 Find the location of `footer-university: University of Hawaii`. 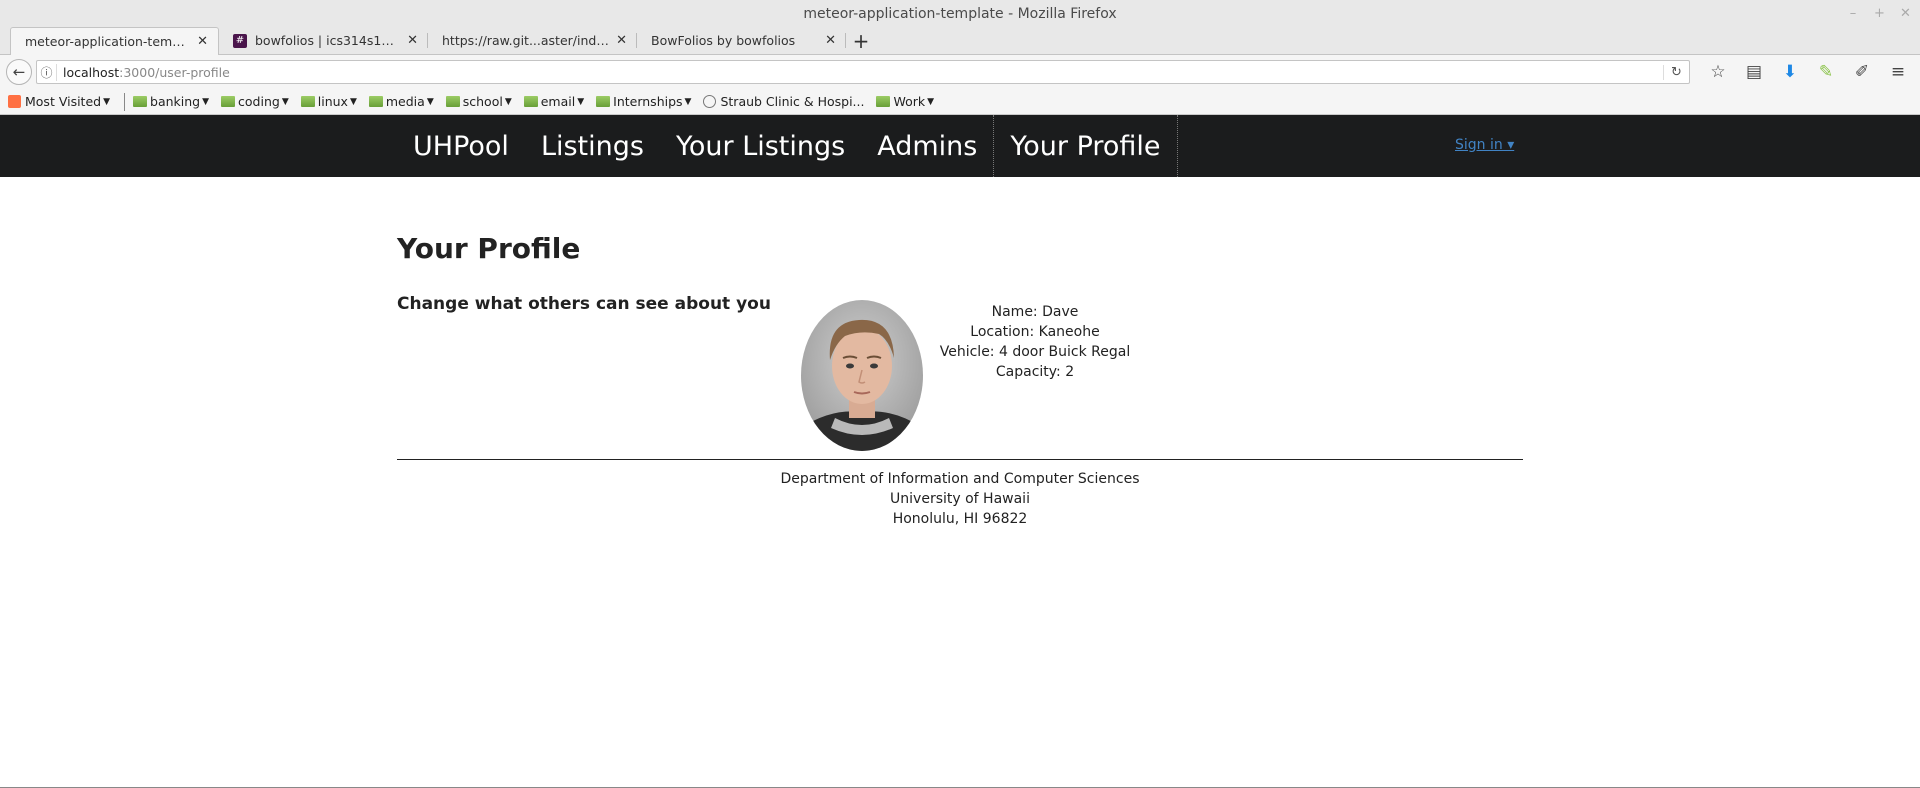

footer-university: University of Hawaii is located at coordinates (960, 499).